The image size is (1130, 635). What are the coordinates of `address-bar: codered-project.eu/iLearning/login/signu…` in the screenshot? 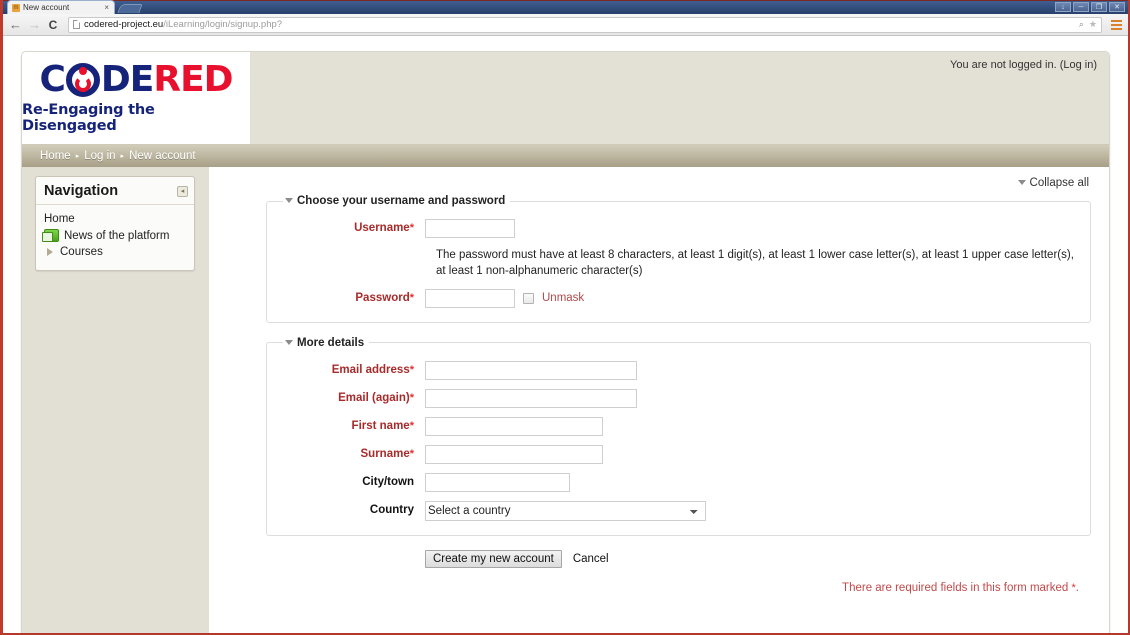 It's located at (585, 24).